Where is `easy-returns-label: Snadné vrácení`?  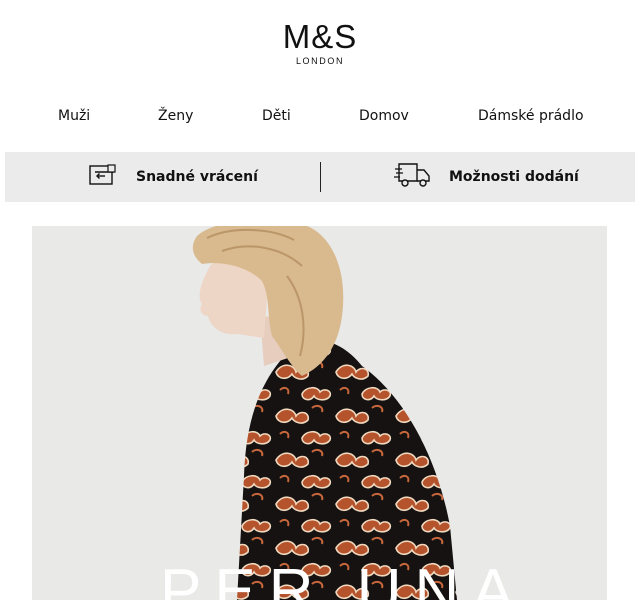
easy-returns-label: Snadné vrácení is located at coordinates (197, 177).